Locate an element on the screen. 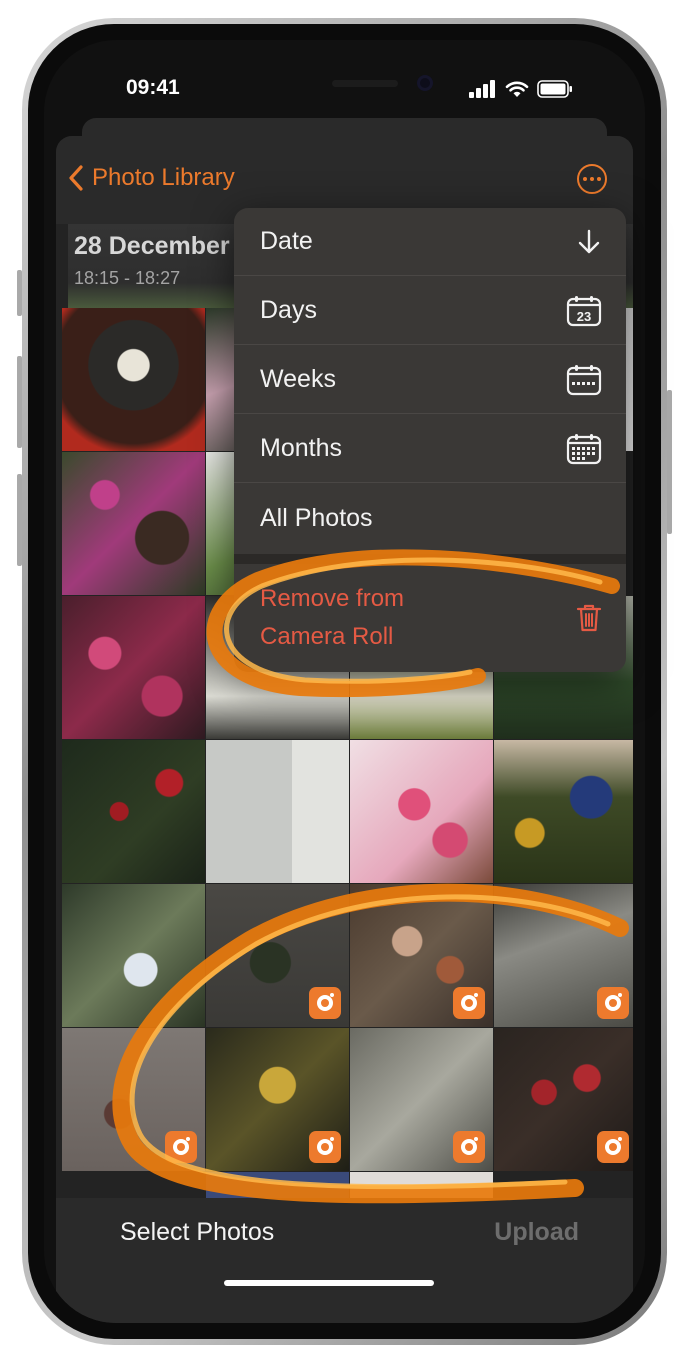 The height and width of the screenshot is (1365, 689). calendar-week-icon is located at coordinates (584, 379).